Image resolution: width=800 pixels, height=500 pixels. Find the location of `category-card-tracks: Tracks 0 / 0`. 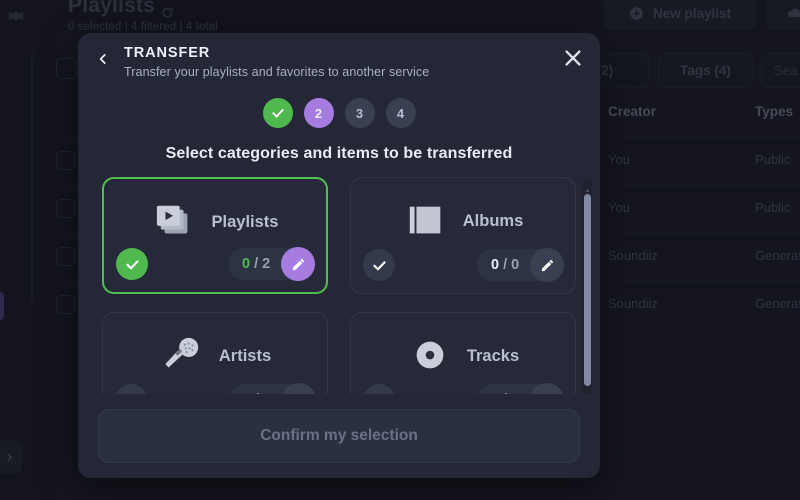

category-card-tracks: Tracks 0 / 0 is located at coordinates (463, 353).